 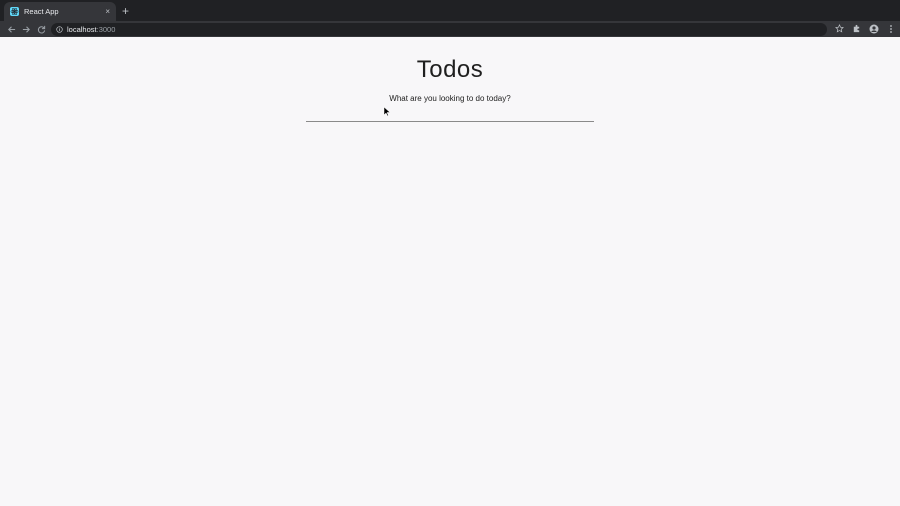 What do you see at coordinates (125, 11) in the screenshot?
I see `new-tab-icon: +` at bounding box center [125, 11].